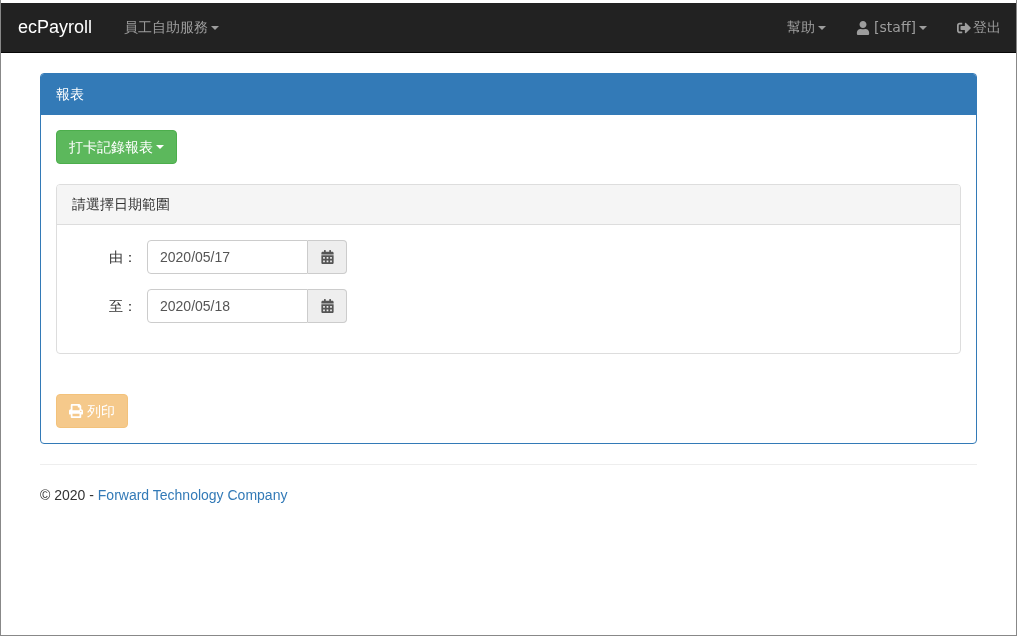  I want to click on nav-link: 幫助, so click(807, 27).